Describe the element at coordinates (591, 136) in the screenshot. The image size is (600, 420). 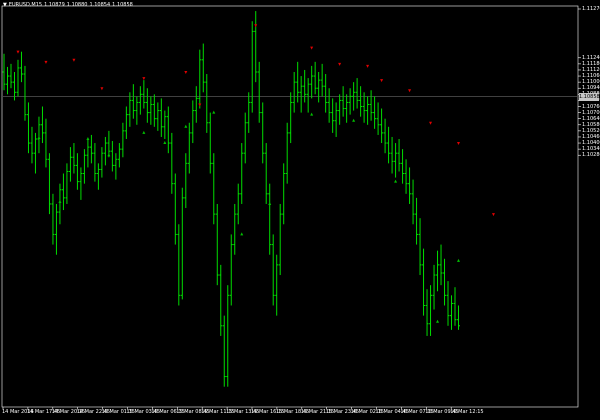
I see `price-axis-label: 1.10460` at that location.